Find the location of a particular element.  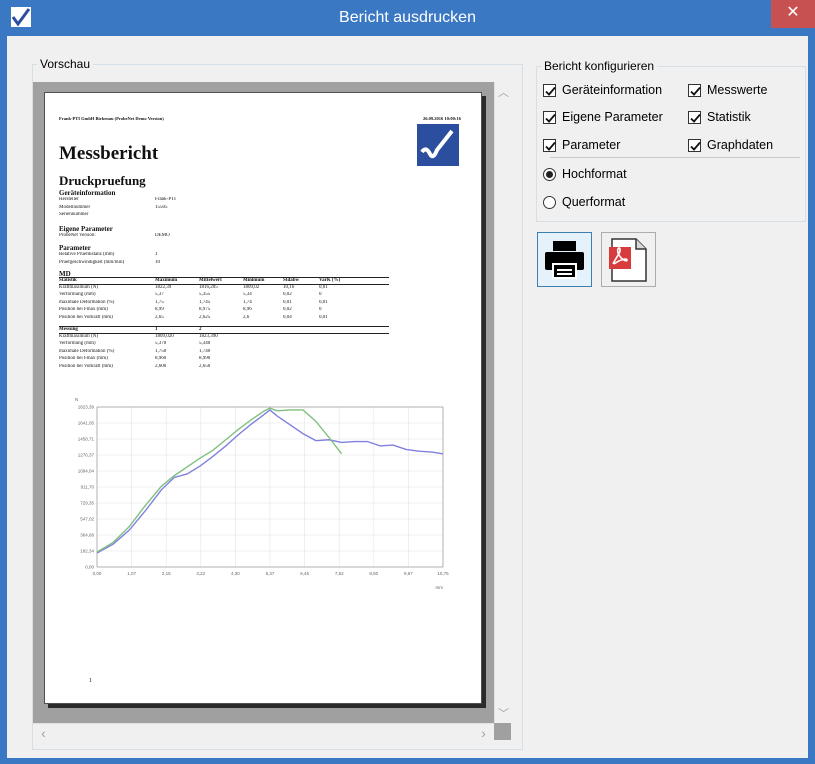

config-legend: Bericht konfigurieren is located at coordinates (599, 66).